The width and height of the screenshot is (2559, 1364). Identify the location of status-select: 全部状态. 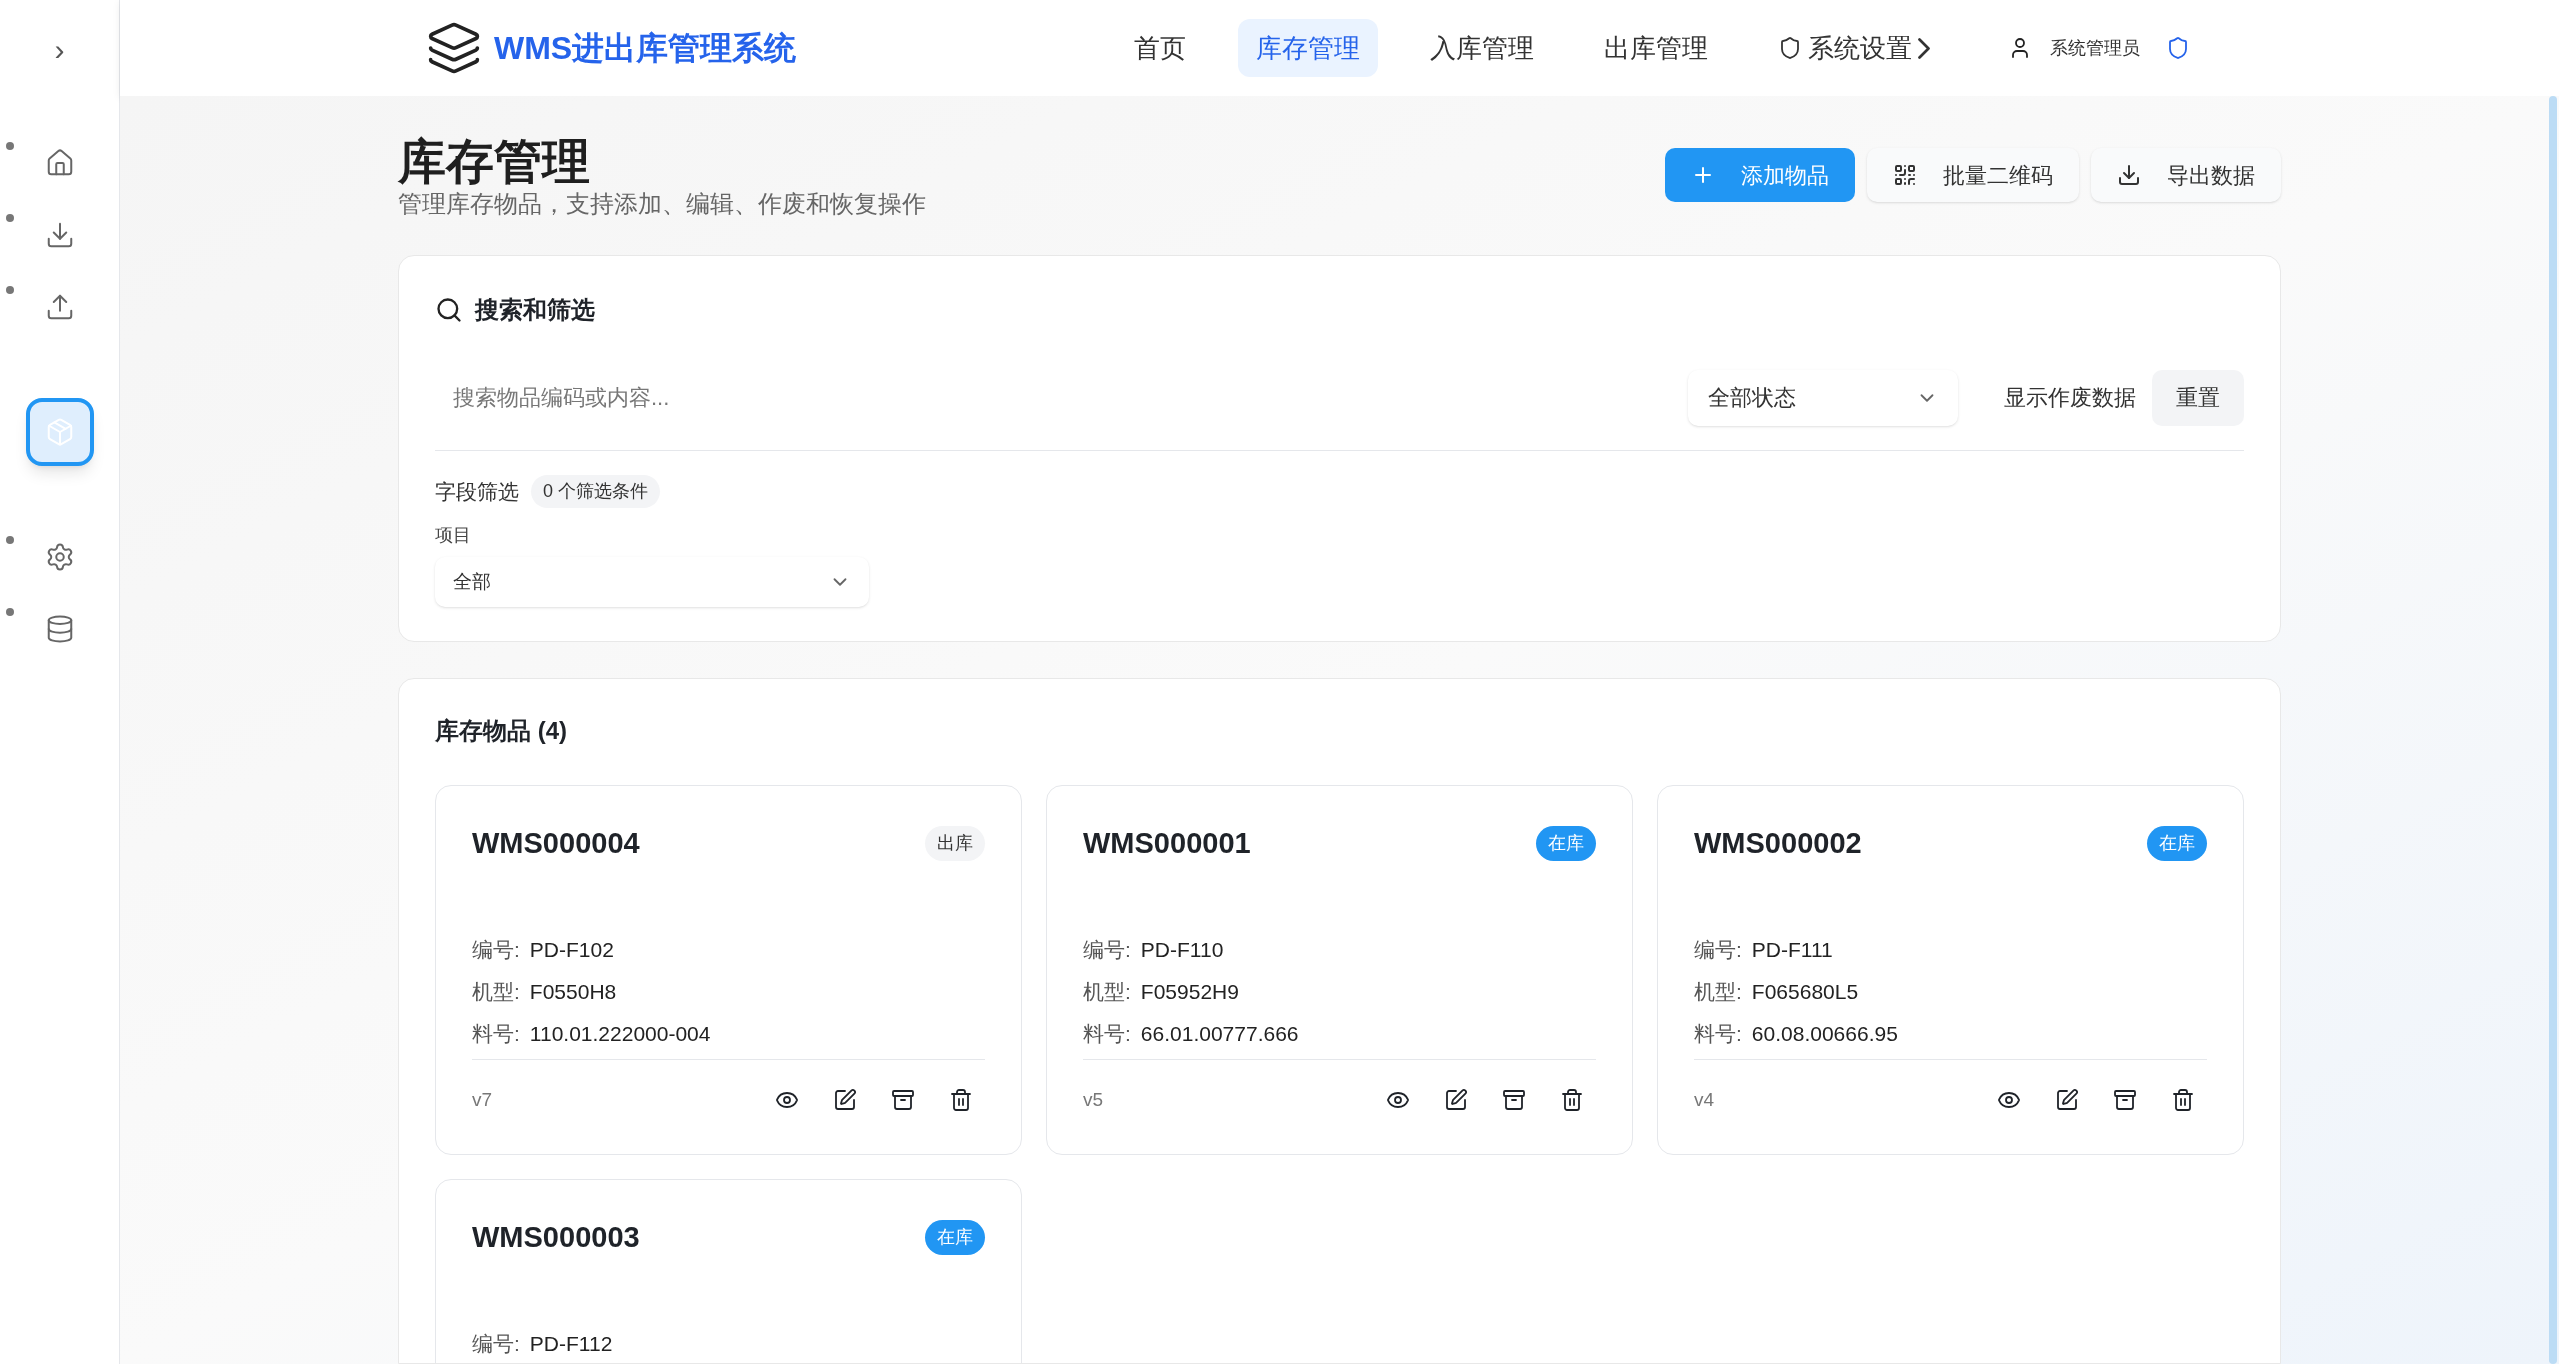
(1823, 397).